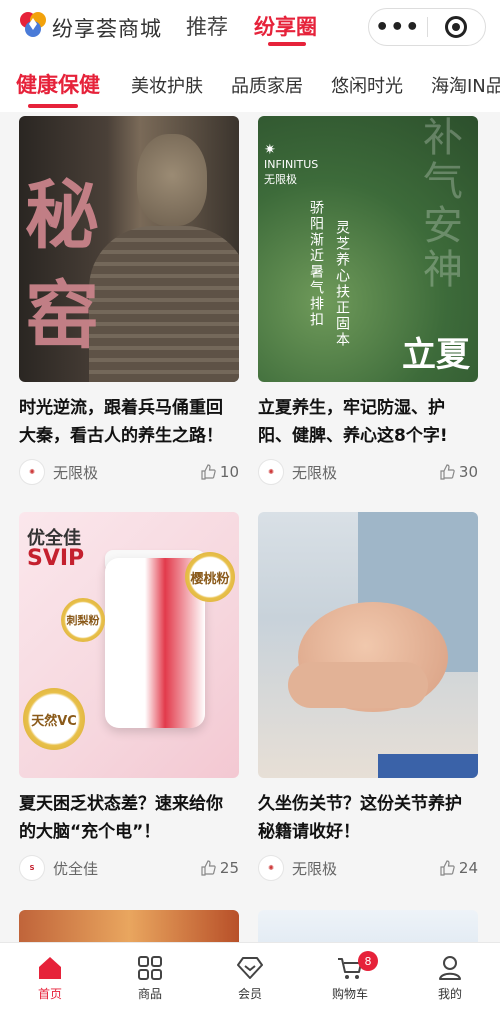  I want to click on tab-membership: 会员, so click(250, 977).